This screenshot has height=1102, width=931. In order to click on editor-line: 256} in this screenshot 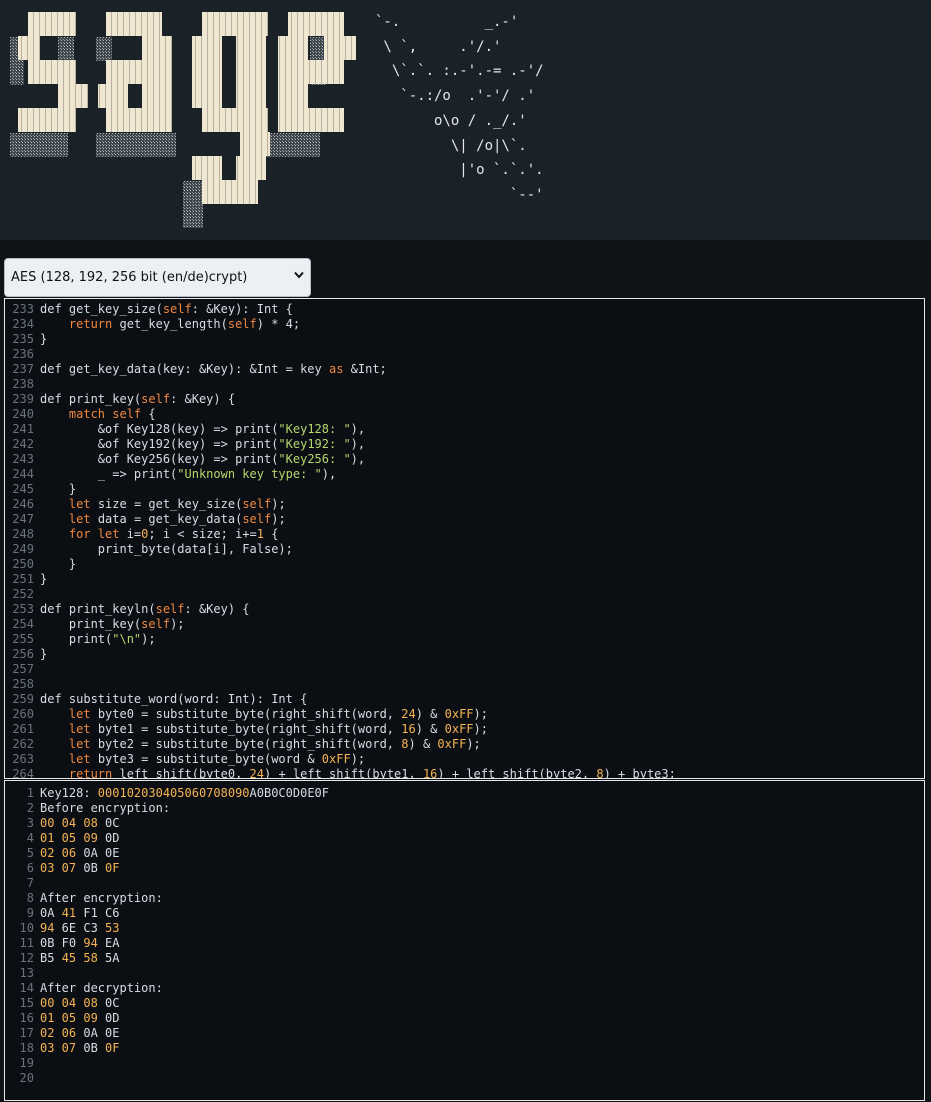, I will do `click(464, 654)`.